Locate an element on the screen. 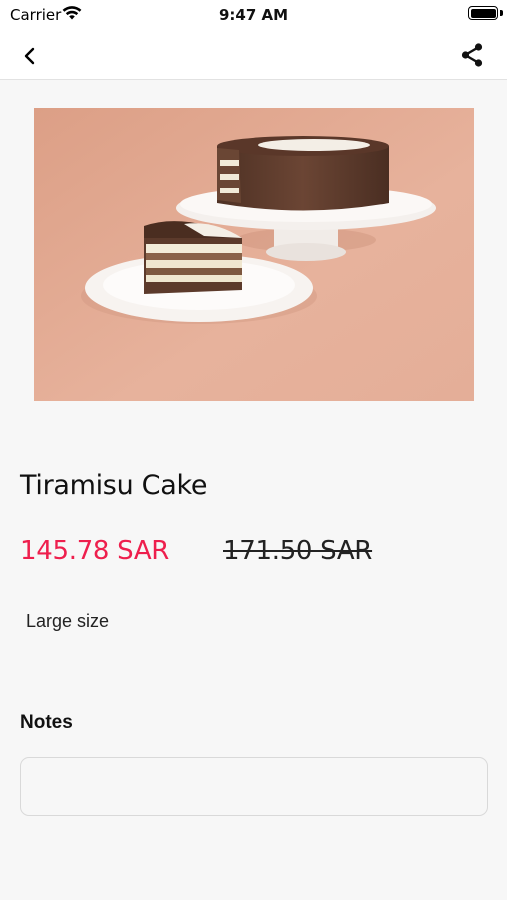 This screenshot has height=900, width=507. battery-level is located at coordinates (483, 13).